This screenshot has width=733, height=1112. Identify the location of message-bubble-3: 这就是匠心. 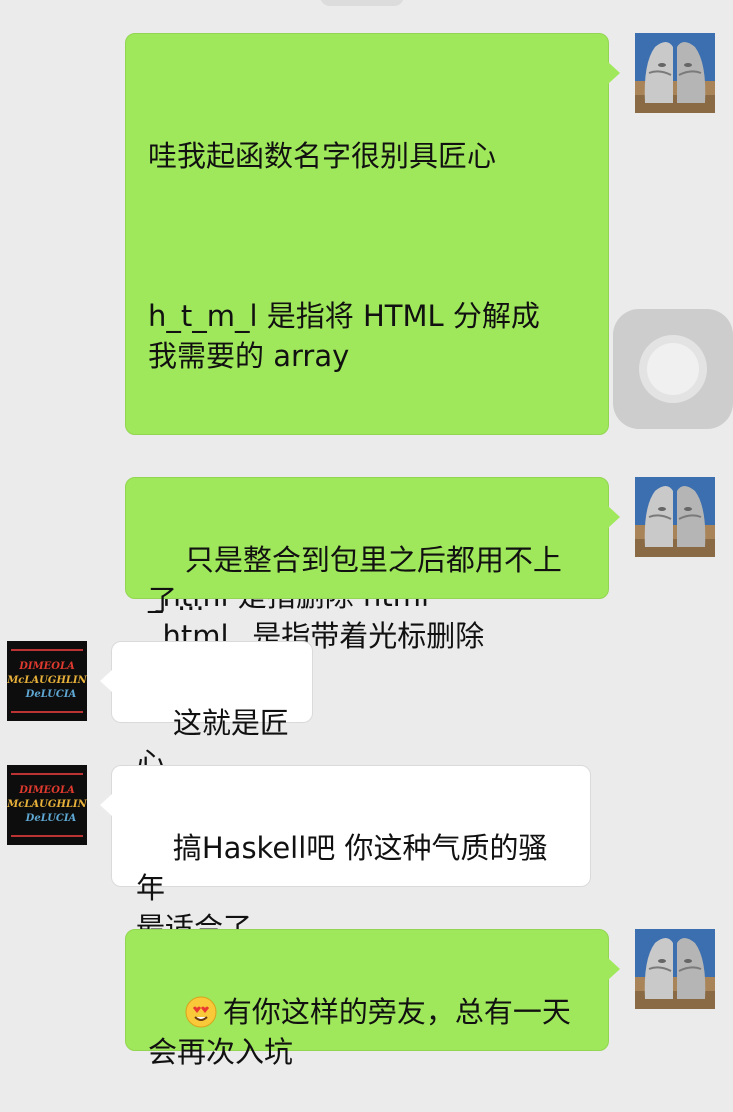
(206, 710).